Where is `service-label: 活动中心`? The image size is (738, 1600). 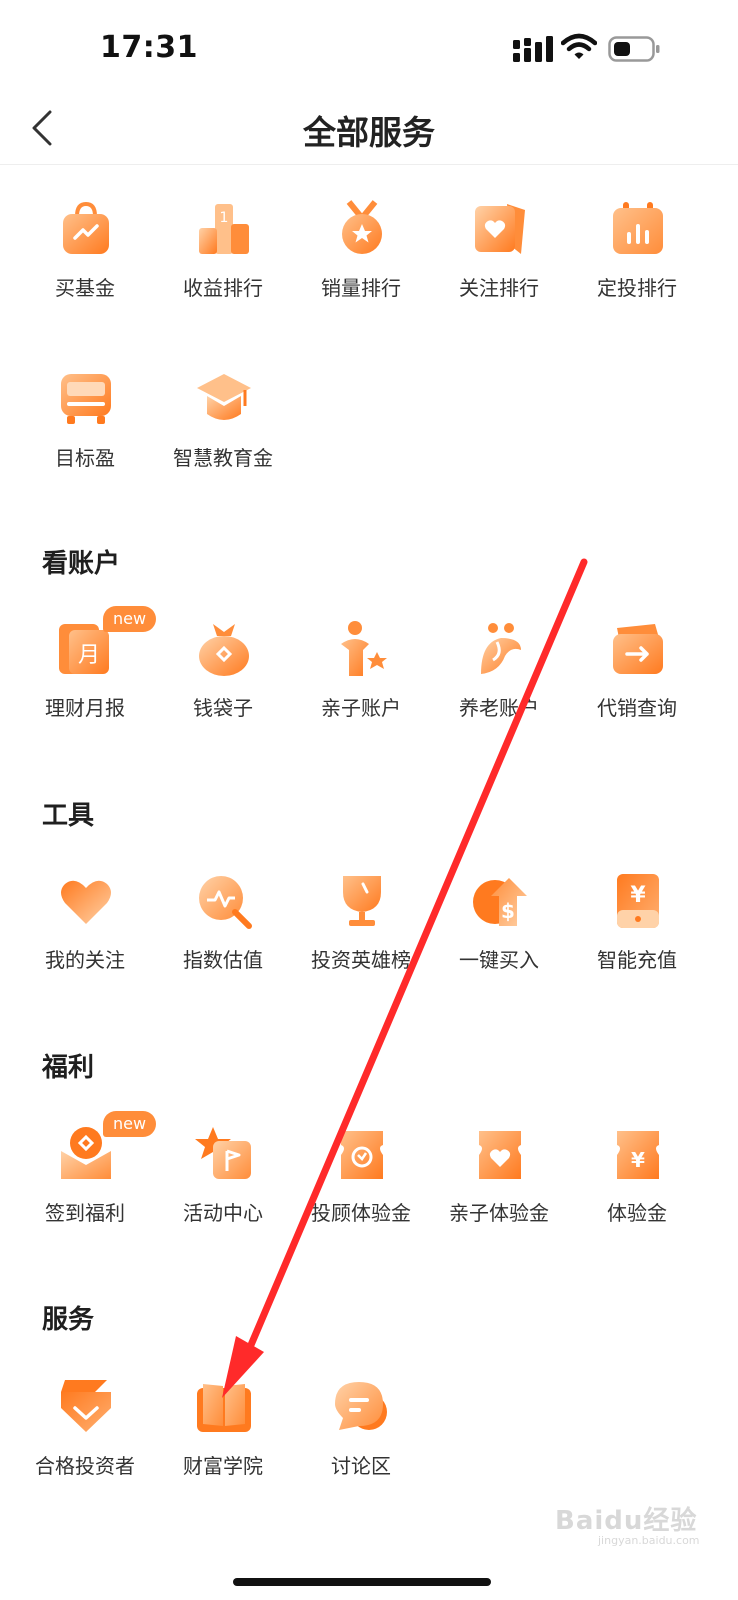 service-label: 活动中心 is located at coordinates (223, 1213).